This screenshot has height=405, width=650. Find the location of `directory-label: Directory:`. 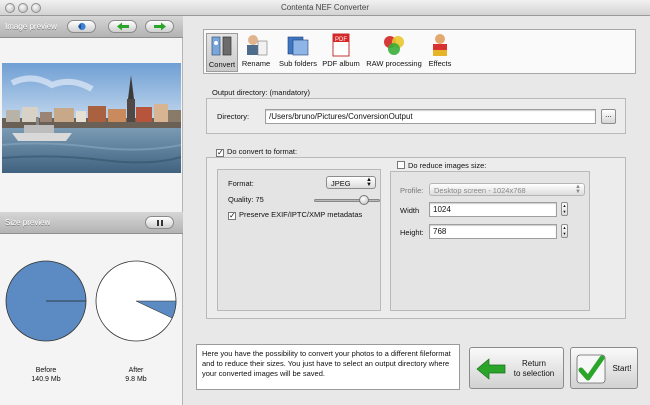

directory-label: Directory: is located at coordinates (233, 116).